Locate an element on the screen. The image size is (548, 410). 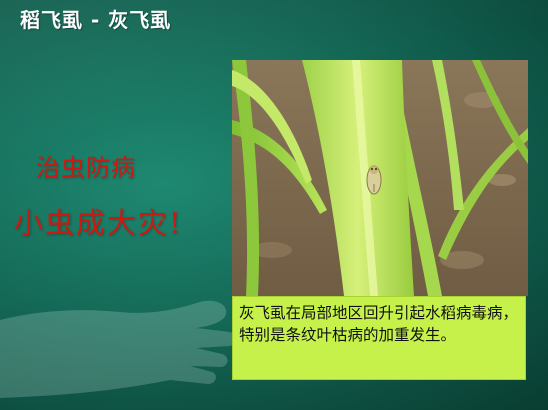
caption-box: 灰飞虱在局部地区回升引起水稻病毒病，特别是条纹叶枯病的加重发生。 is located at coordinates (379, 338).